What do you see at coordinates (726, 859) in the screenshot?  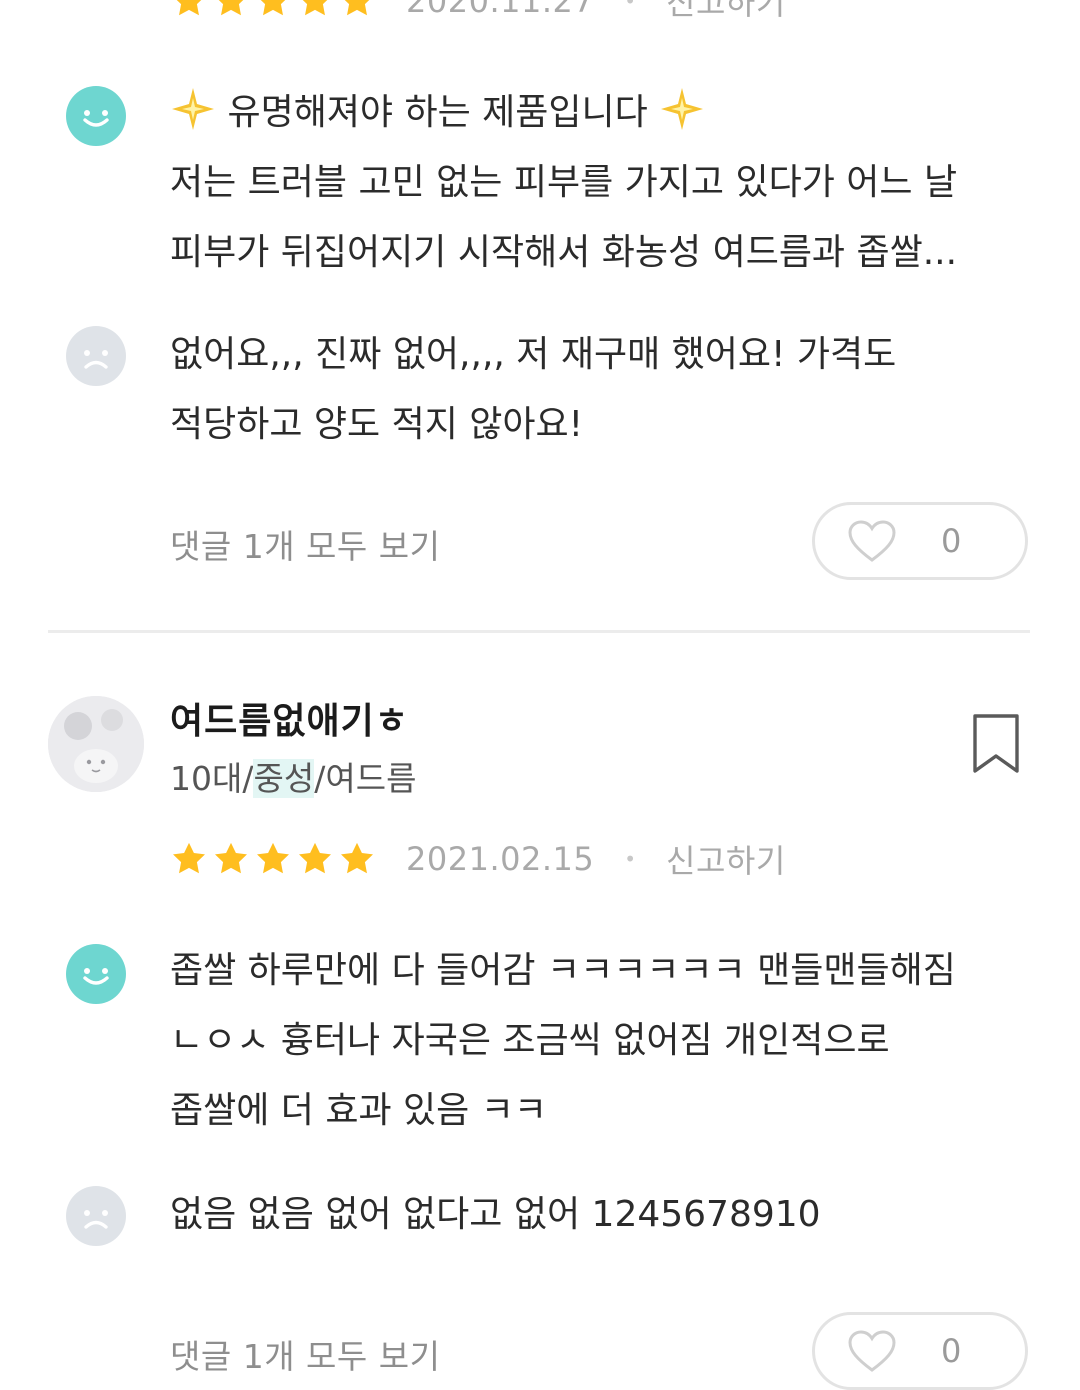 I see `report-link: 신고하기` at bounding box center [726, 859].